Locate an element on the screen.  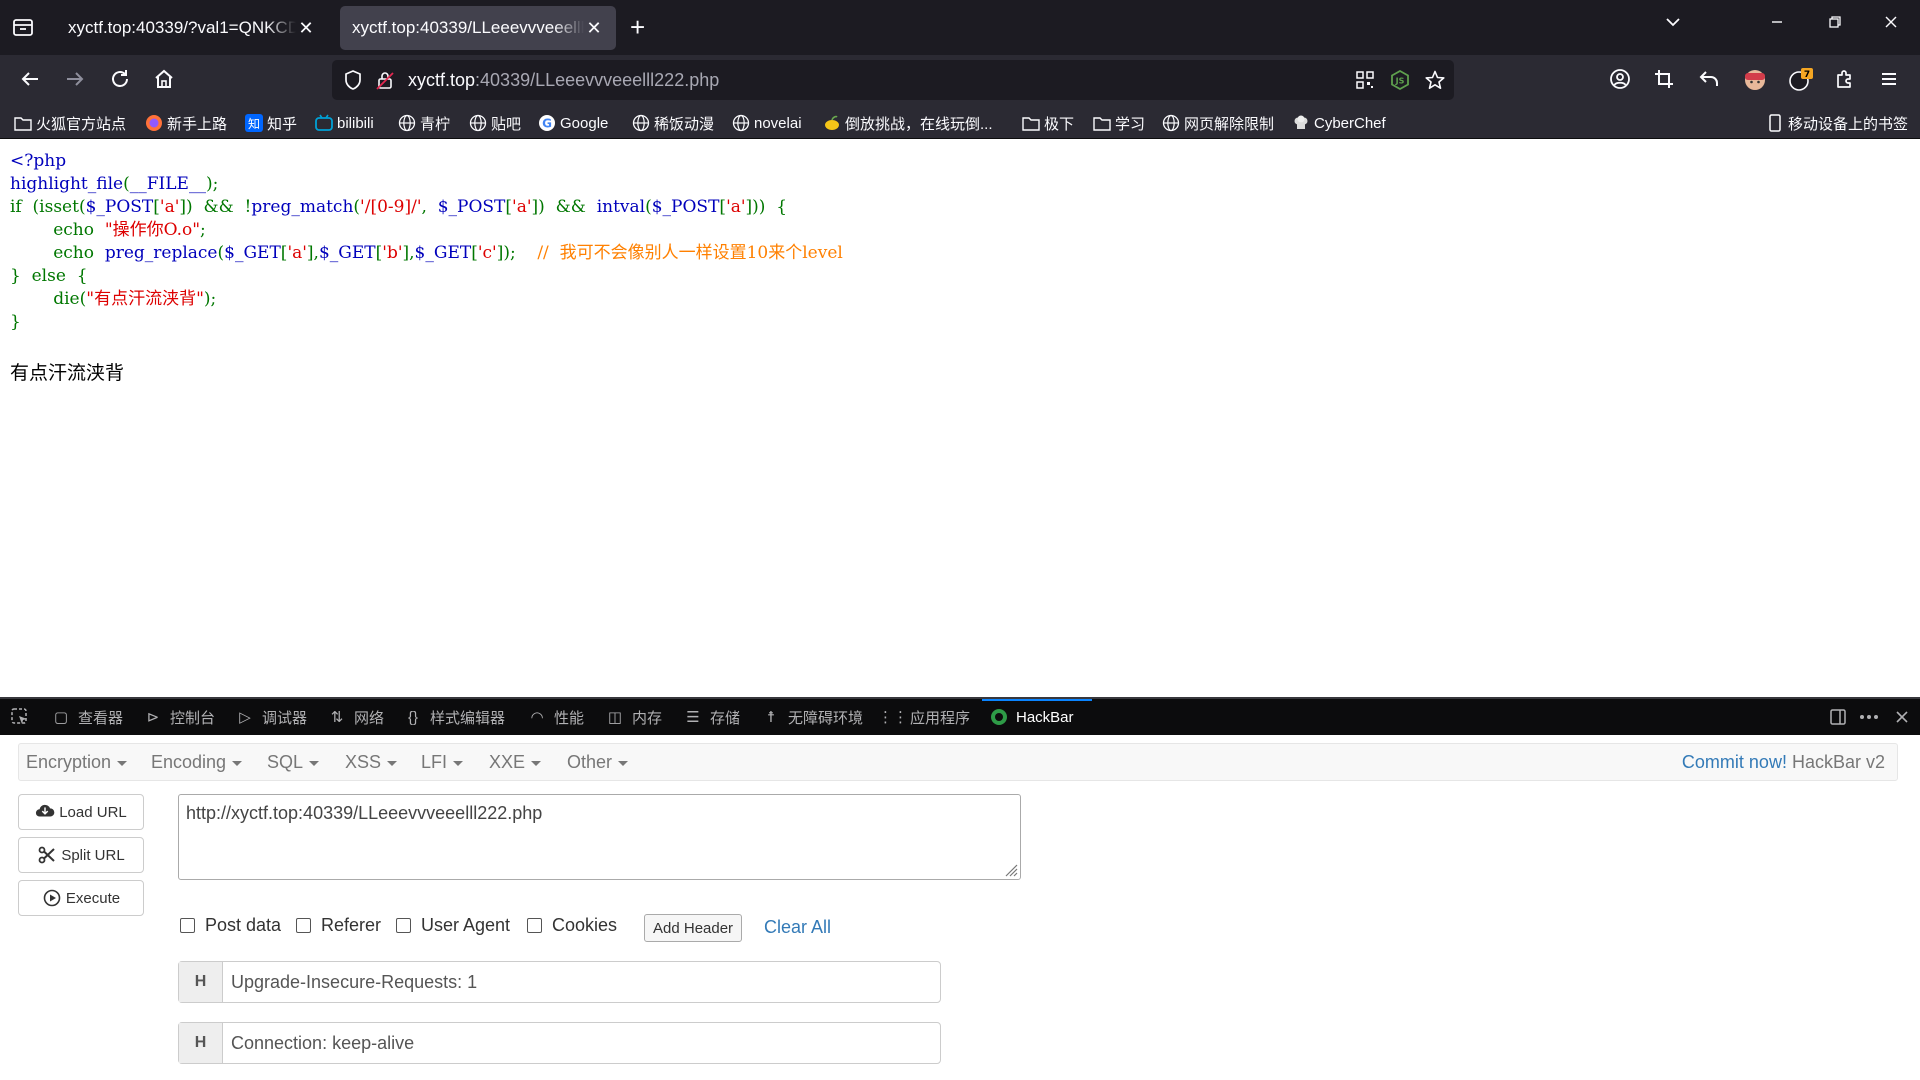
window-close-icon is located at coordinates (1891, 25).